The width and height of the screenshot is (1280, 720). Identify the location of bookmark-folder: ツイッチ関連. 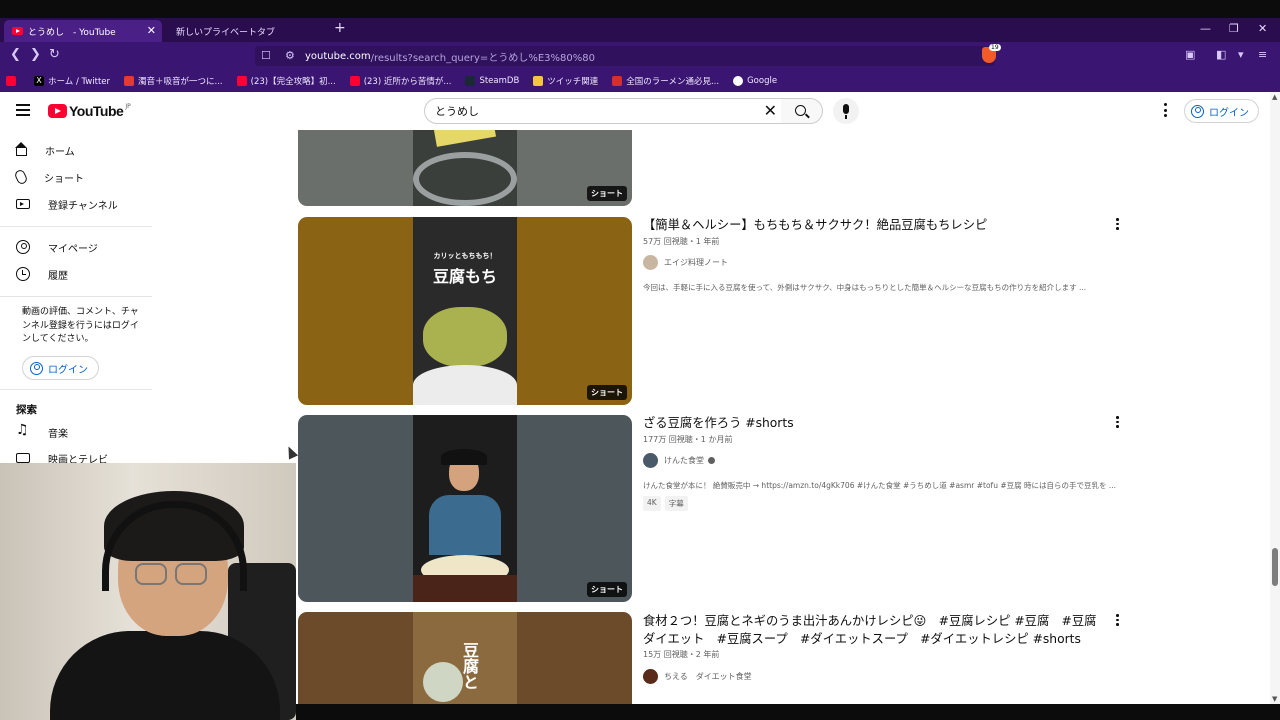
(565, 81).